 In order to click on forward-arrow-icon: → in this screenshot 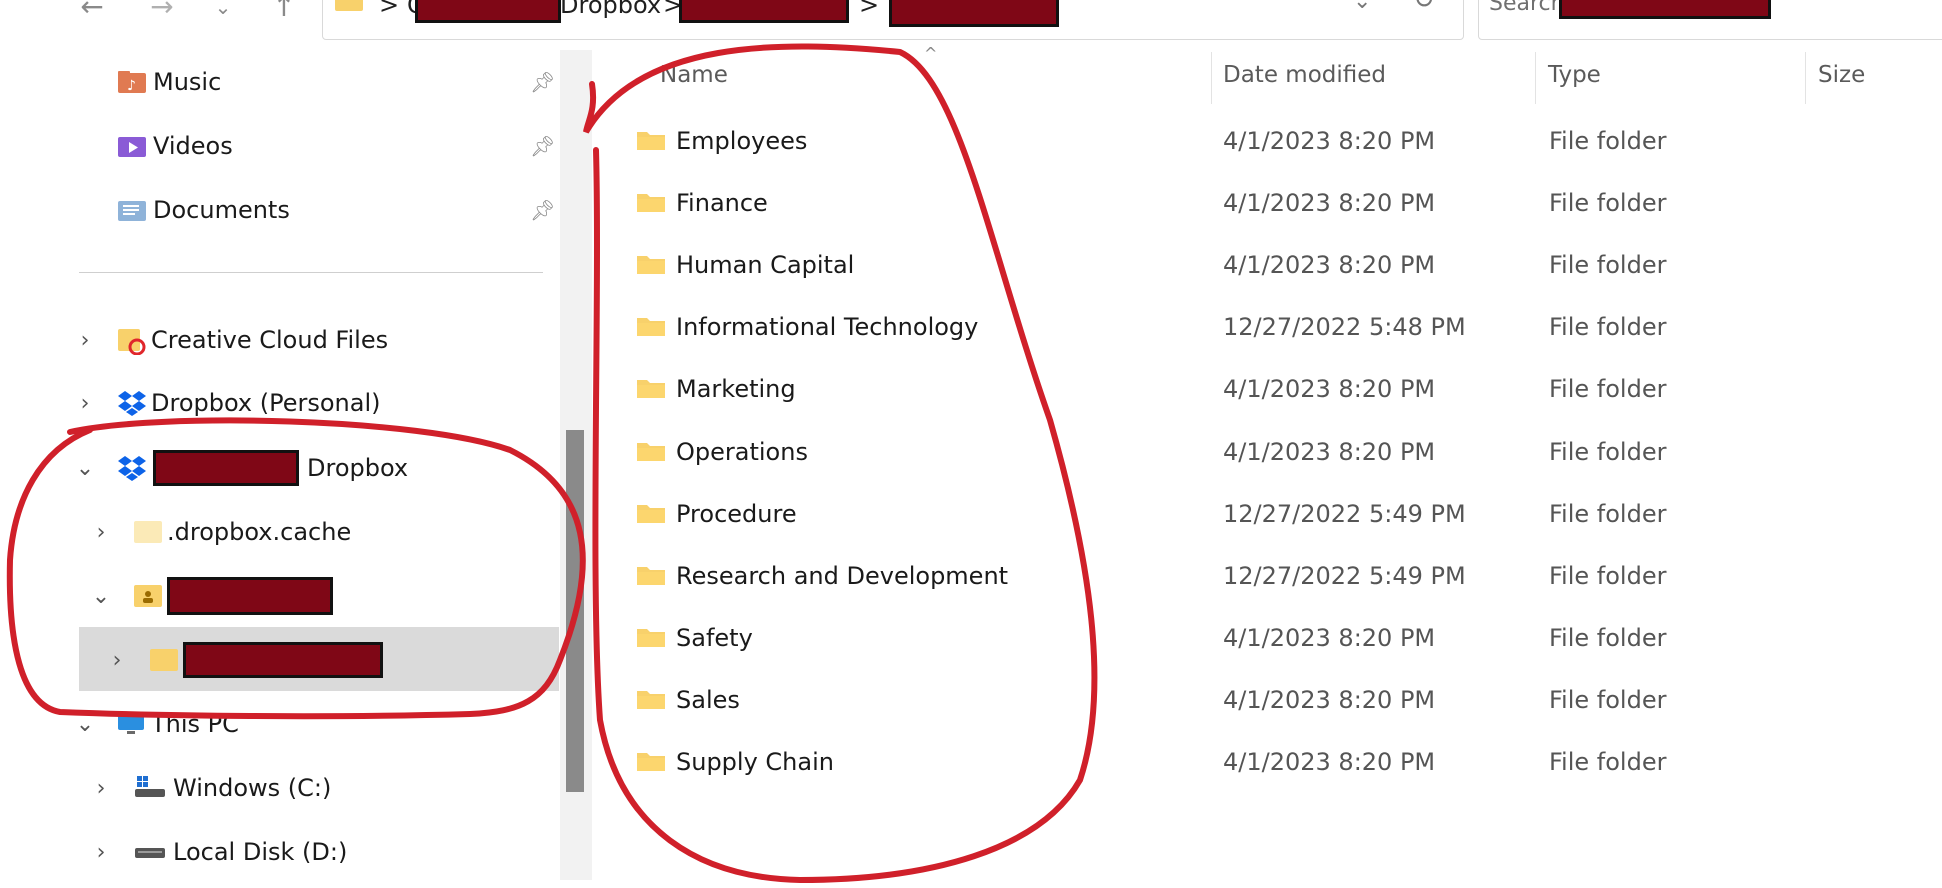, I will do `click(162, 10)`.